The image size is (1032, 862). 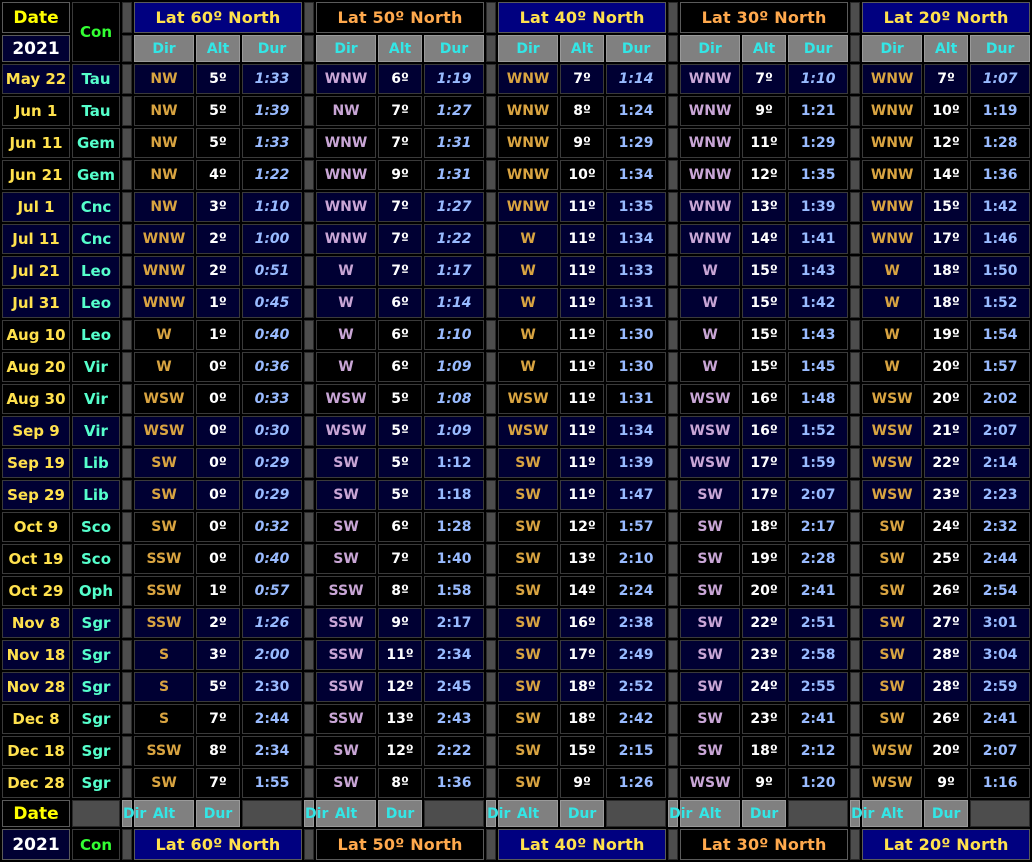 What do you see at coordinates (272, 783) in the screenshot?
I see `duration-cell: 1:55` at bounding box center [272, 783].